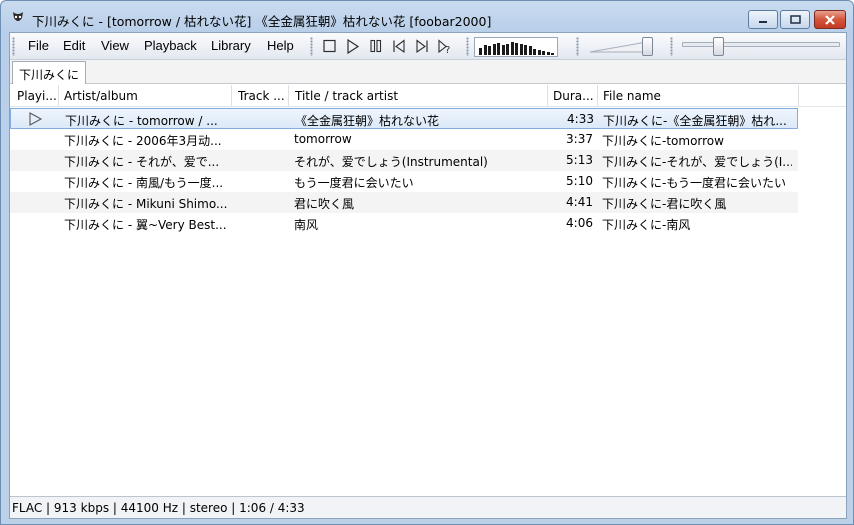 The image size is (854, 525). What do you see at coordinates (663, 141) in the screenshot?
I see `row-filename: 下川みくに-tomorrow` at bounding box center [663, 141].